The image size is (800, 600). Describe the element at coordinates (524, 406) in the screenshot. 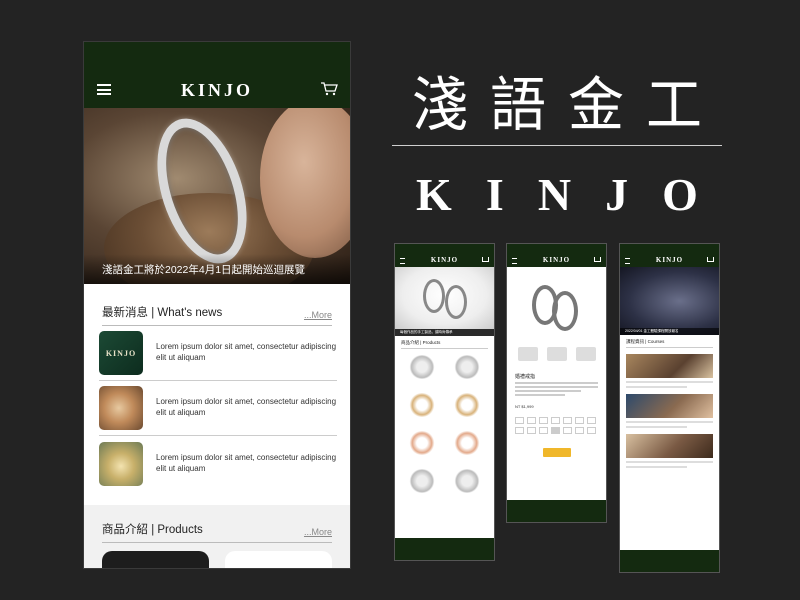

I see `product-price: NT $1,999` at that location.